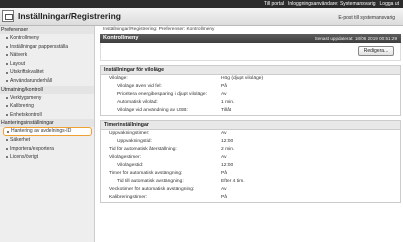 The image size is (403, 242). Describe the element at coordinates (47, 123) in the screenshot. I see `sidebar-group-management: Hanteringsinställningar` at that location.